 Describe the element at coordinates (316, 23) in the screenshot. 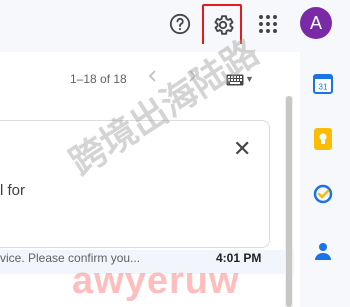

I see `account-avatar: A` at that location.